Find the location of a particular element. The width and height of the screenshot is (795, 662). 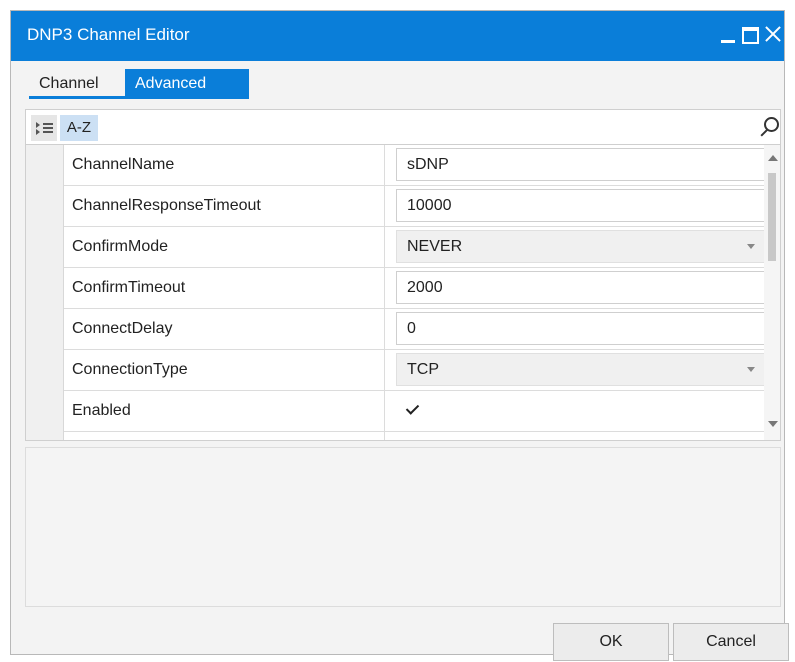

search-icon is located at coordinates (769, 127).